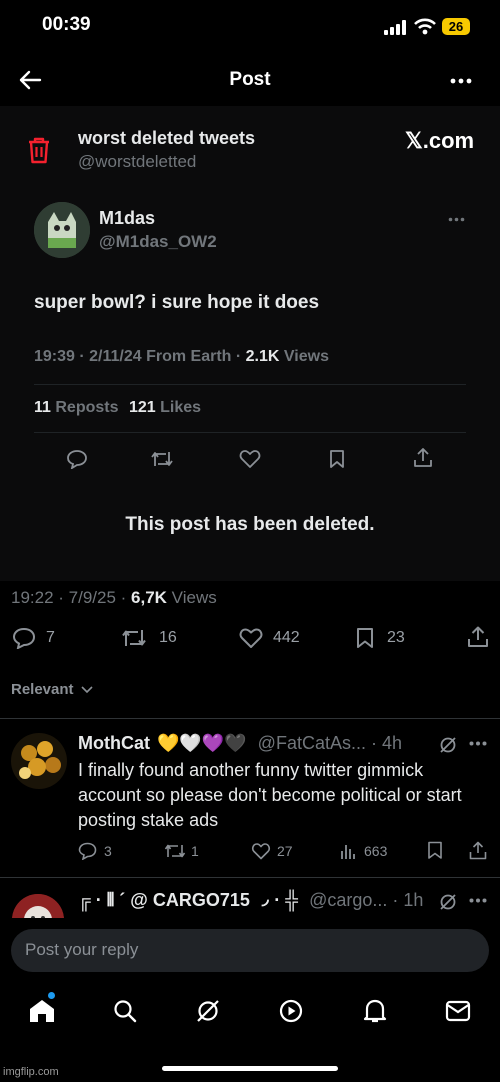  What do you see at coordinates (84, 407) in the screenshot?
I see `tweet-reposts-label: Reposts` at bounding box center [84, 407].